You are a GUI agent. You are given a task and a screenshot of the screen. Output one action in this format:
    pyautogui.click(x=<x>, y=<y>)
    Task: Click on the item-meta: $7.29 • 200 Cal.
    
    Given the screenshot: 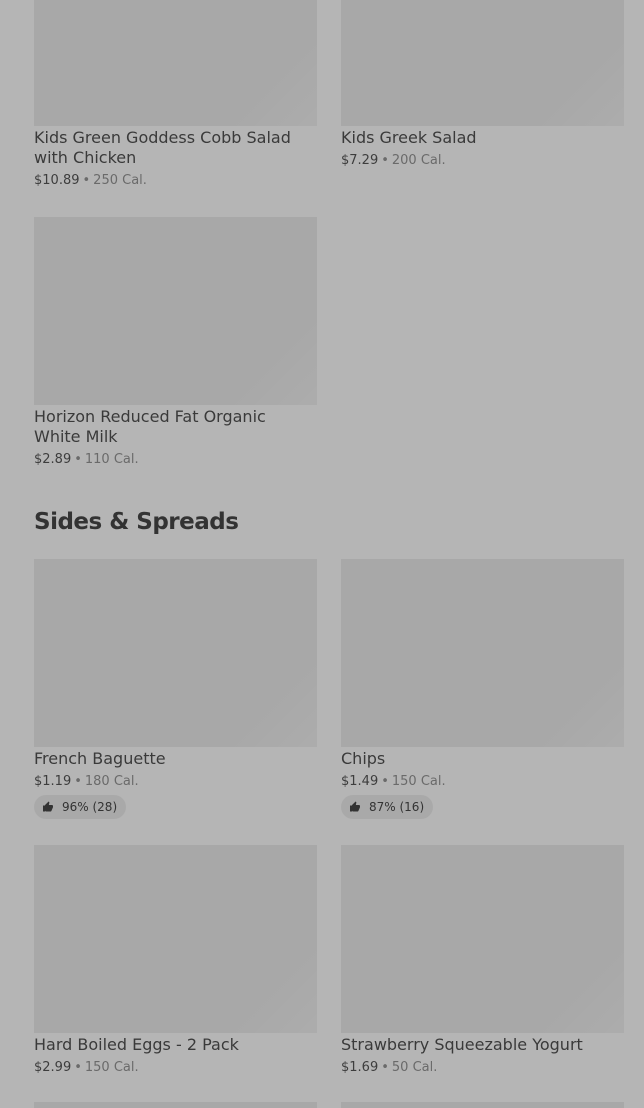 What is the action you would take?
    pyautogui.click(x=482, y=161)
    